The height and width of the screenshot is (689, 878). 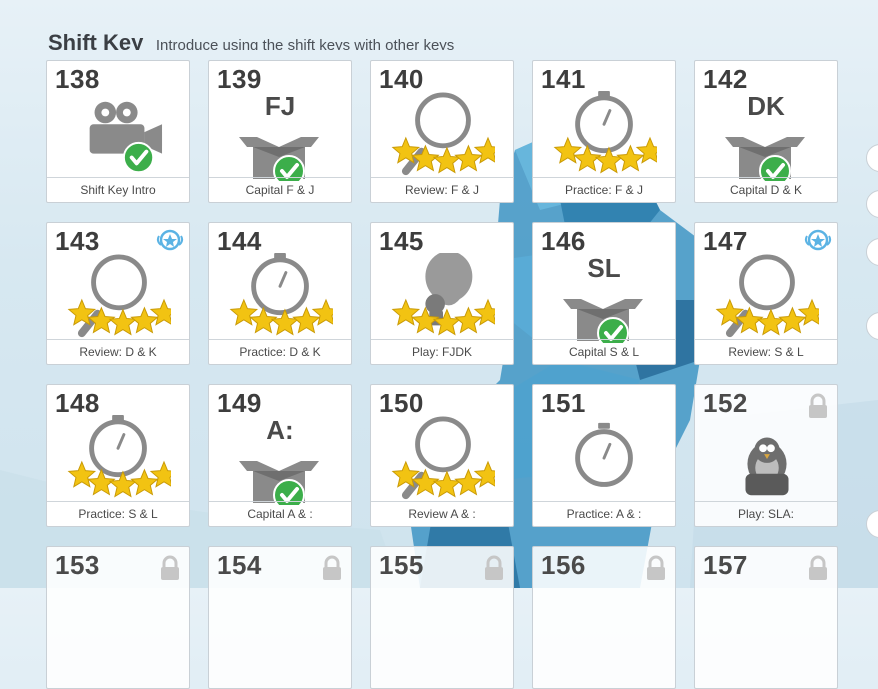 I want to click on lesson-label: Capital A & :, so click(x=280, y=513).